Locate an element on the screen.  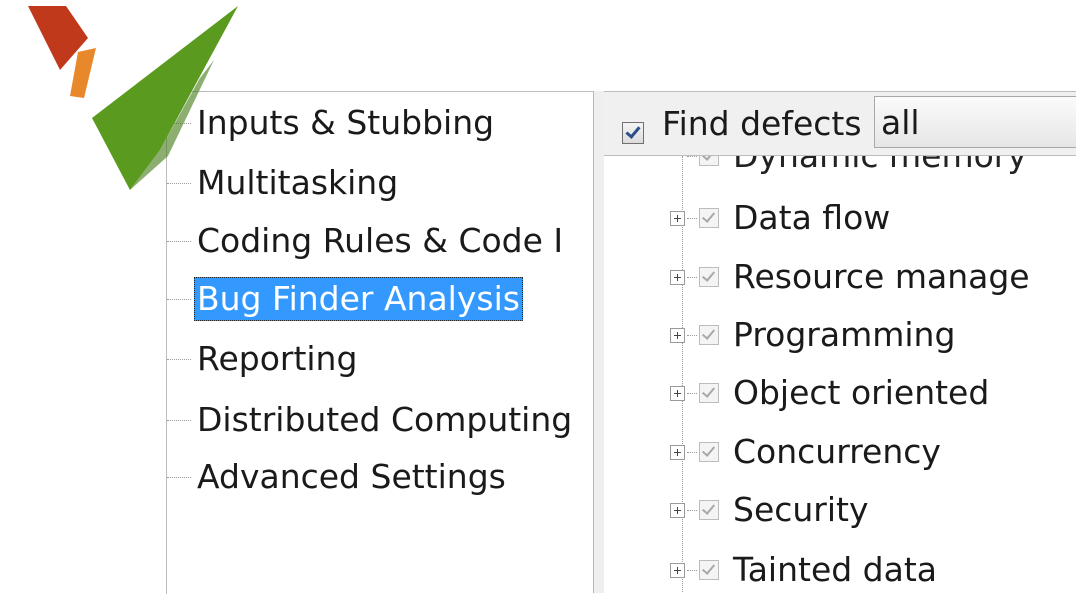
tree-item-advanced-settings: Advanced Settings is located at coordinates (338, 477).